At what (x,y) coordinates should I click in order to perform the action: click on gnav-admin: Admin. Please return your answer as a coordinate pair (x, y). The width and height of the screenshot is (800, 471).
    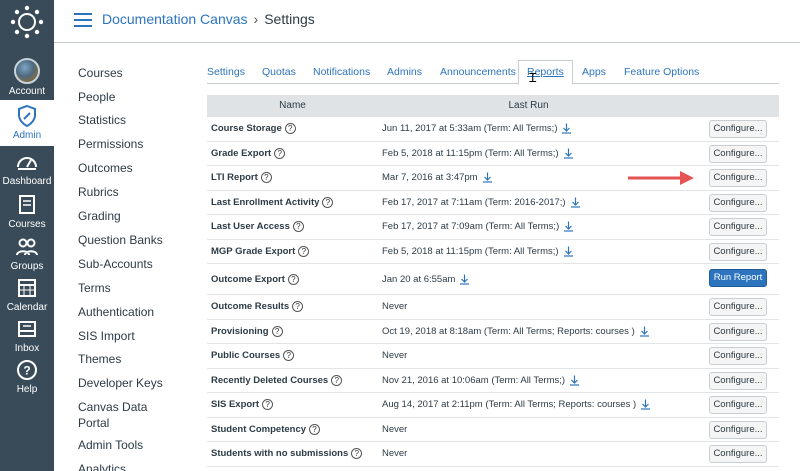
    Looking at the image, I should click on (27, 123).